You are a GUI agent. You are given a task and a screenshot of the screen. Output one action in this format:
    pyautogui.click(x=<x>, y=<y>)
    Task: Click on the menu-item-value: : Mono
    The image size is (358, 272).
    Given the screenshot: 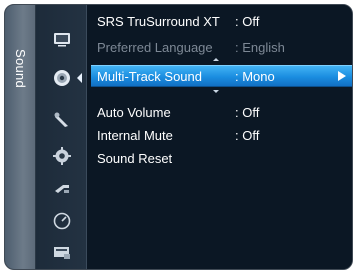 What is the action you would take?
    pyautogui.click(x=255, y=76)
    